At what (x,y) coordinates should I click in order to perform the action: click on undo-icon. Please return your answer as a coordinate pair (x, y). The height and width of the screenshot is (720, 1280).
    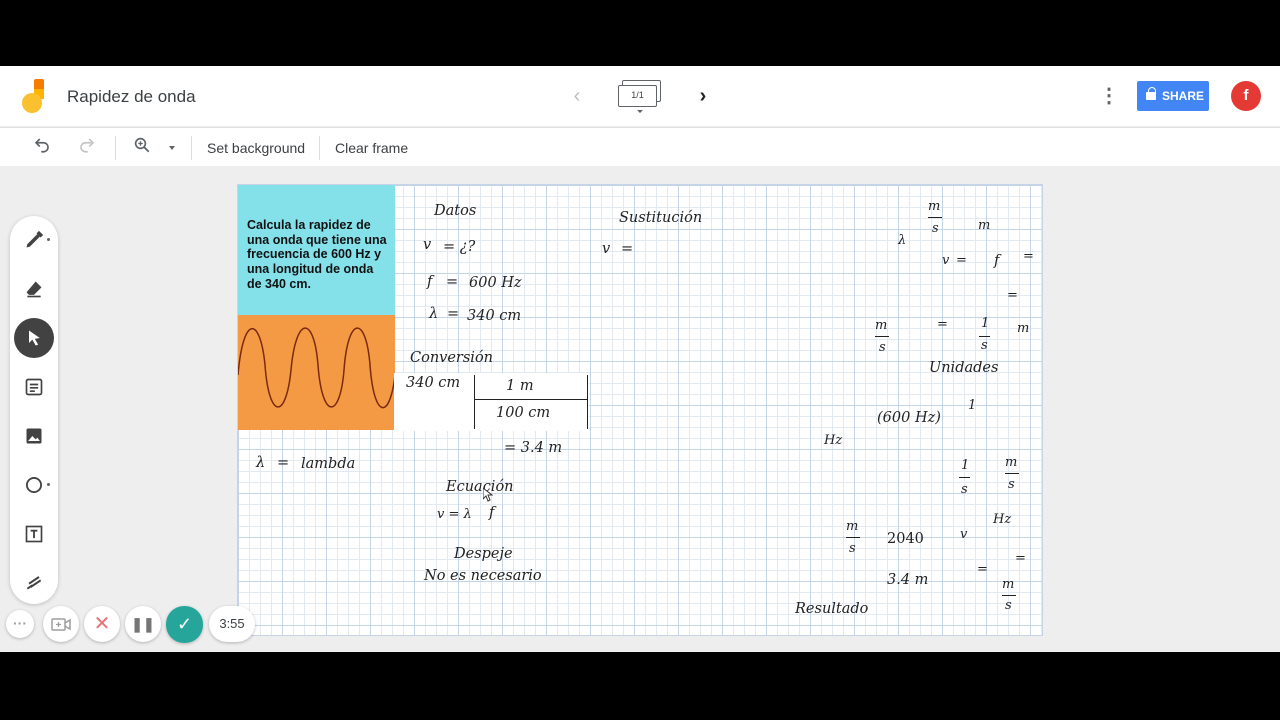
    Looking at the image, I should click on (42, 147).